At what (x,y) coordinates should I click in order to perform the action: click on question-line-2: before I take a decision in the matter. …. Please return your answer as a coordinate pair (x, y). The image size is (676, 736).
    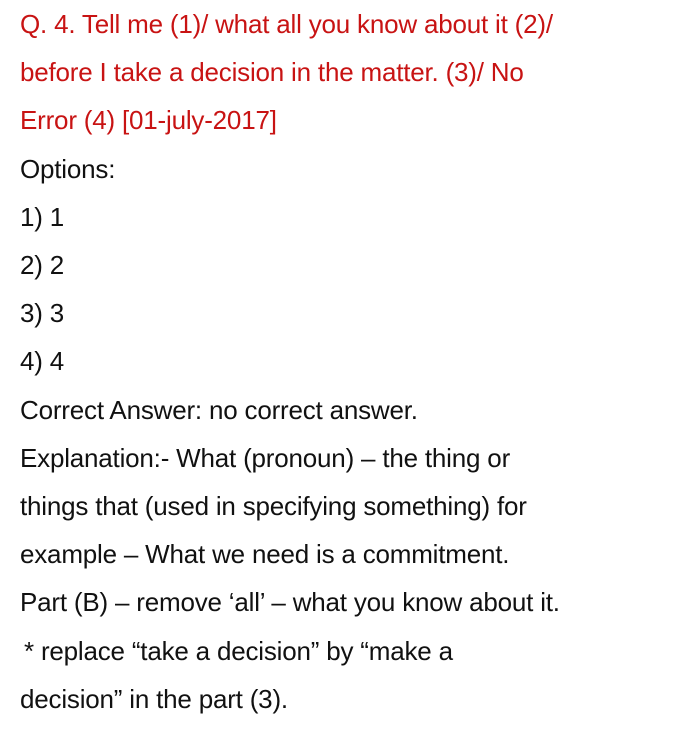
    Looking at the image, I should click on (272, 72).